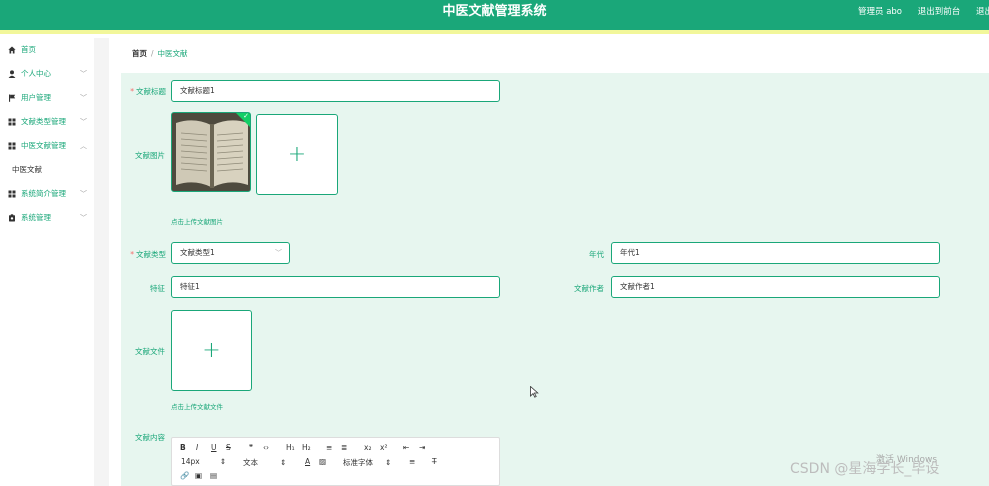  What do you see at coordinates (148, 254) in the screenshot?
I see `type-label: * 文献类型` at bounding box center [148, 254].